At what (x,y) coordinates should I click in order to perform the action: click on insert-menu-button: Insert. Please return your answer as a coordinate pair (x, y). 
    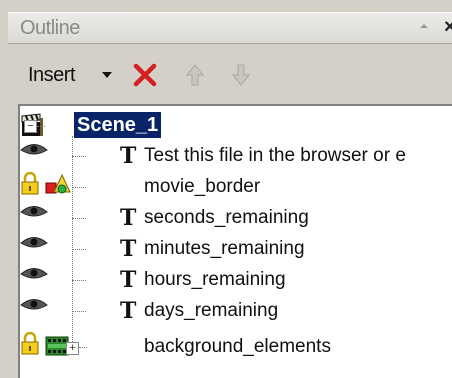
    Looking at the image, I should click on (52, 75).